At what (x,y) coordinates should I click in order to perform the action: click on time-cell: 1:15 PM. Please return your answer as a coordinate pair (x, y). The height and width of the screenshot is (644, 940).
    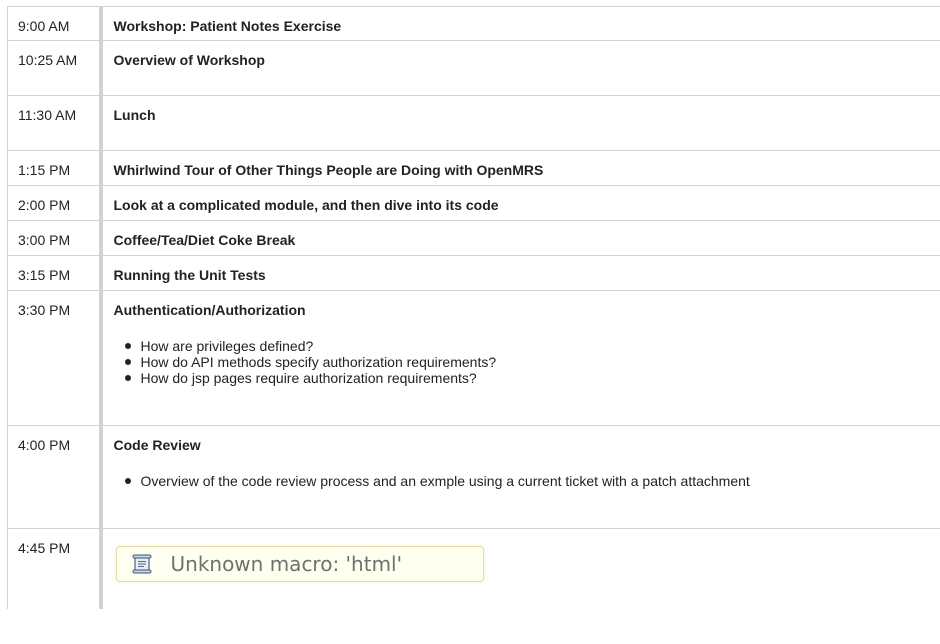
    Looking at the image, I should click on (55, 168).